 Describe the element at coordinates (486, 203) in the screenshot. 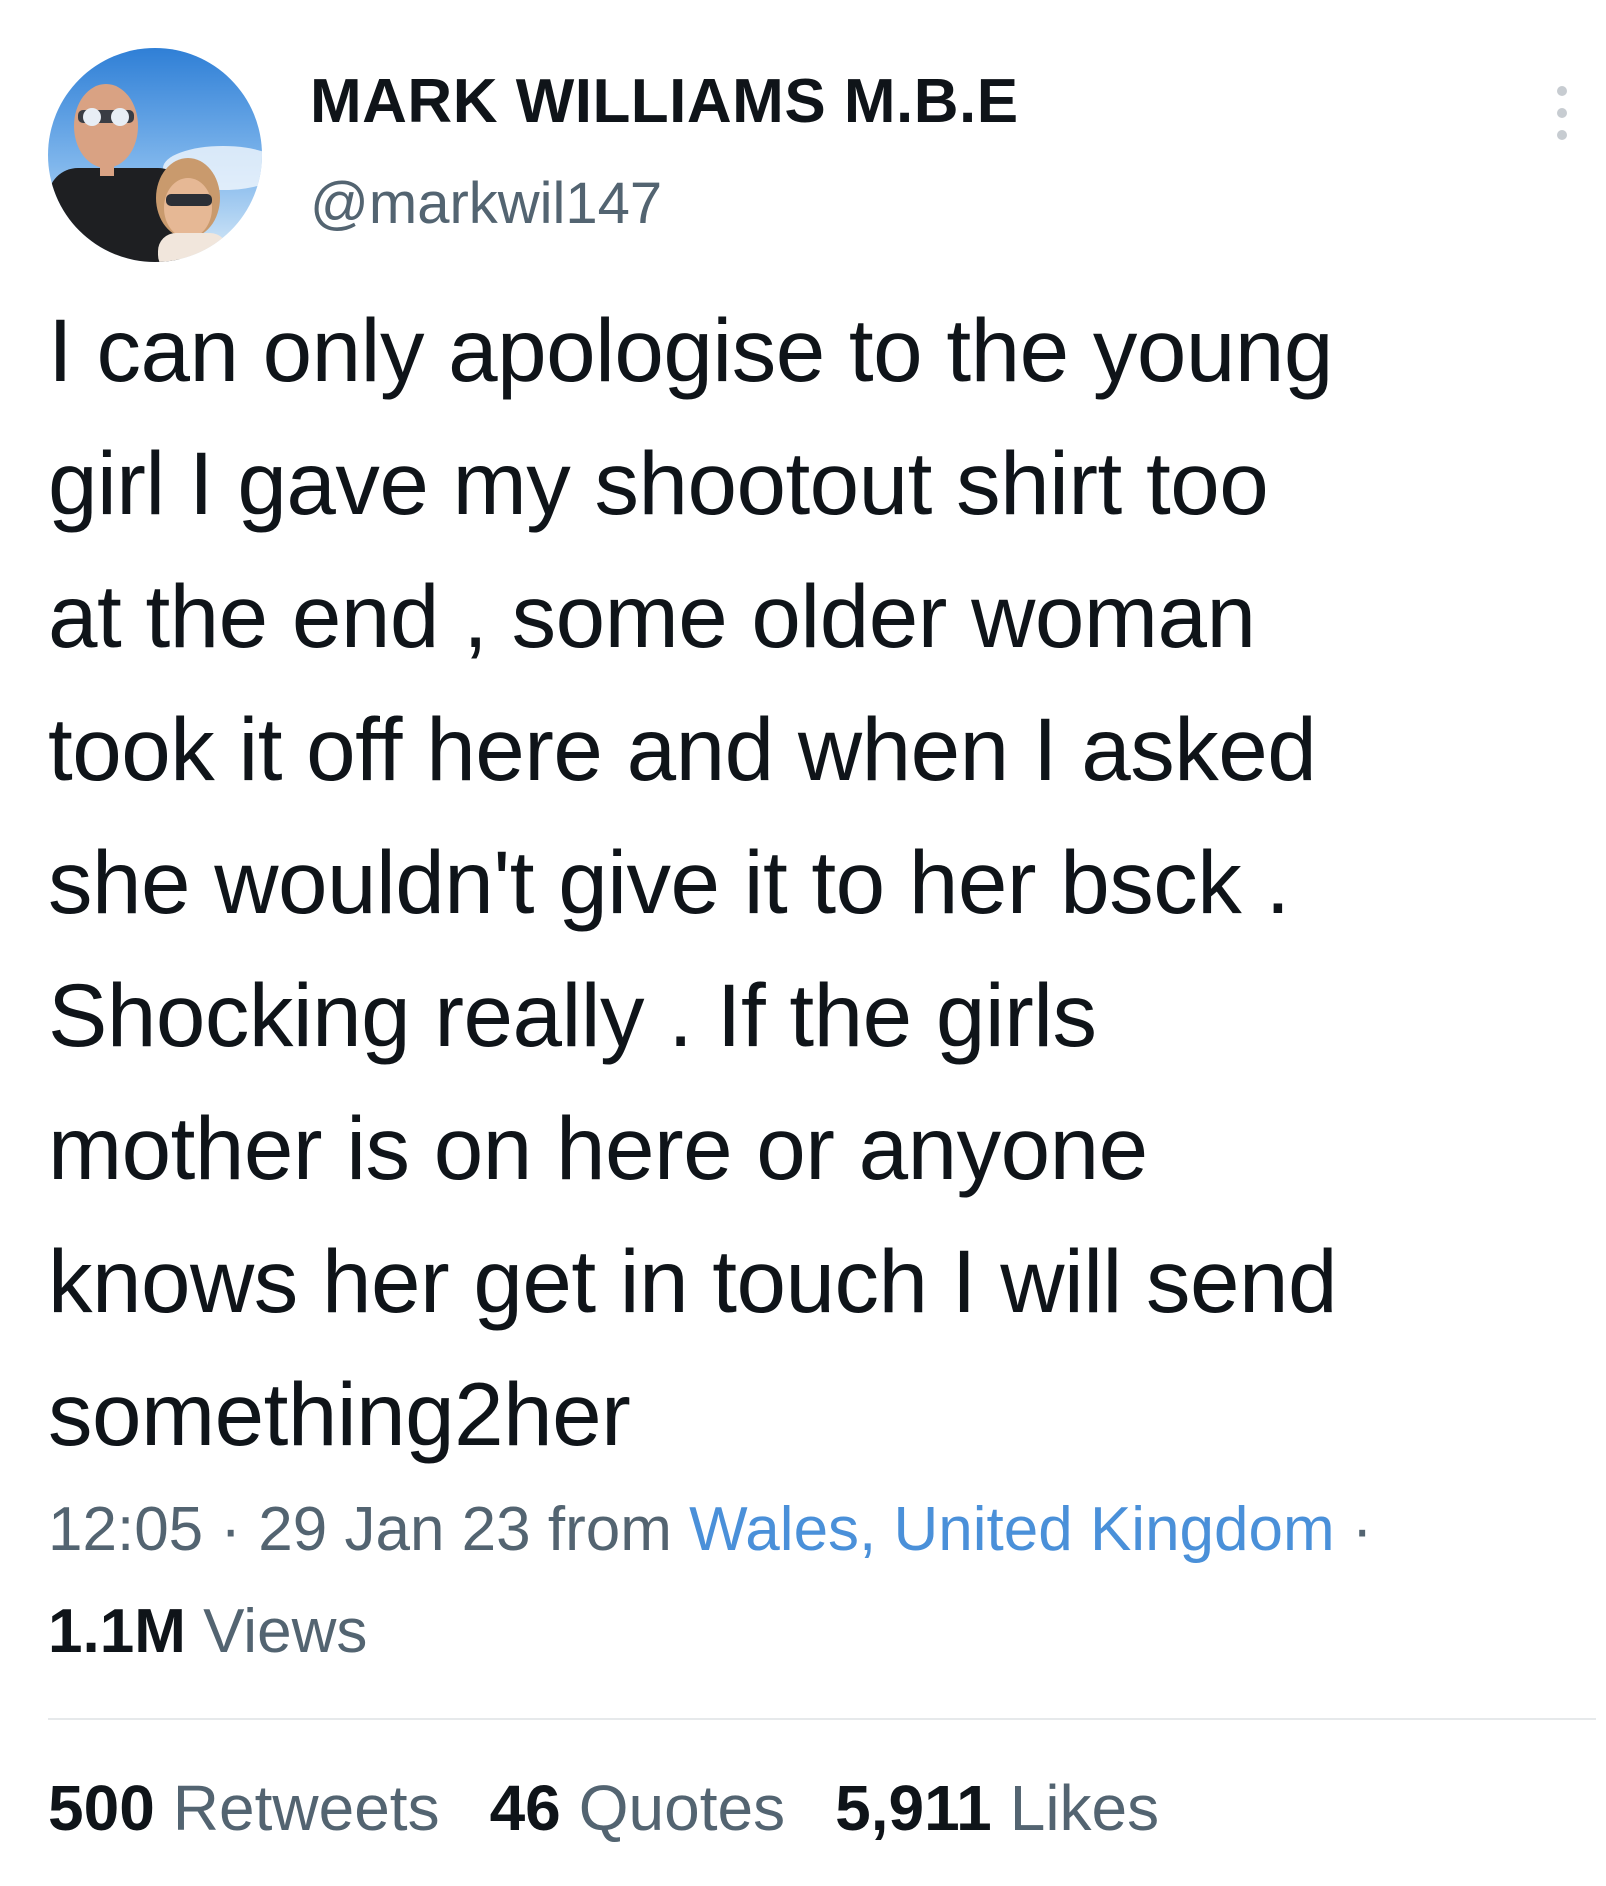

I see `author-handle: @markwil147` at that location.